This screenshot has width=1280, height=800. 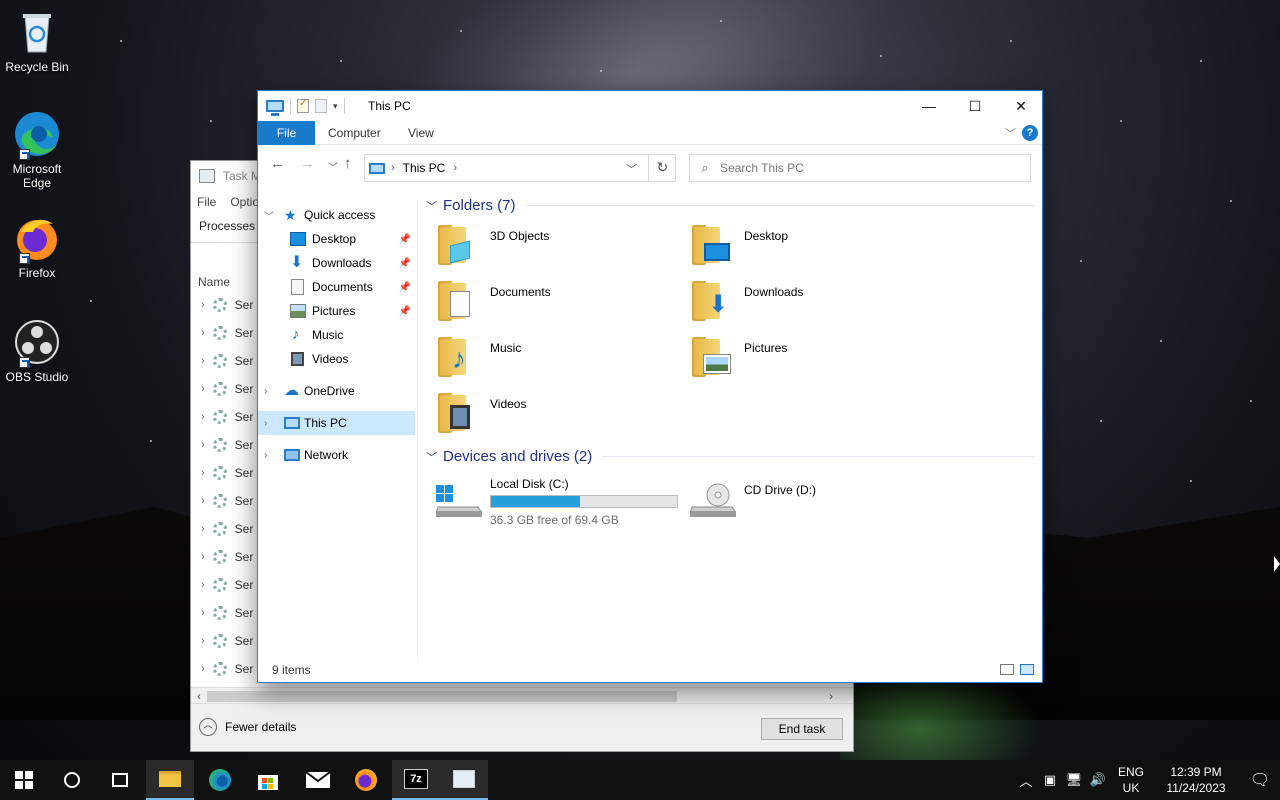 I want to click on action-center-icon: 🗨, so click(x=1260, y=780).